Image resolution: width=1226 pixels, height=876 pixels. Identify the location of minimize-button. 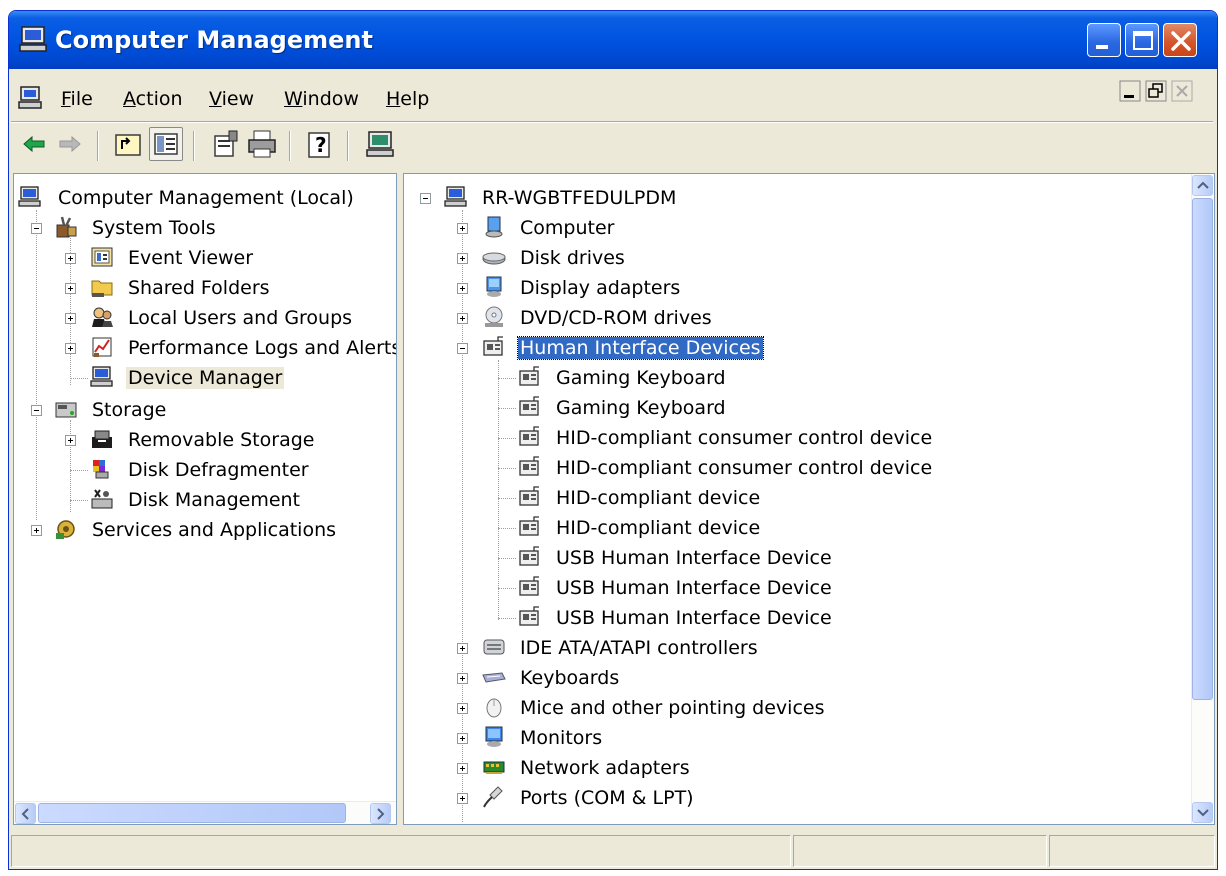
(1104, 40).